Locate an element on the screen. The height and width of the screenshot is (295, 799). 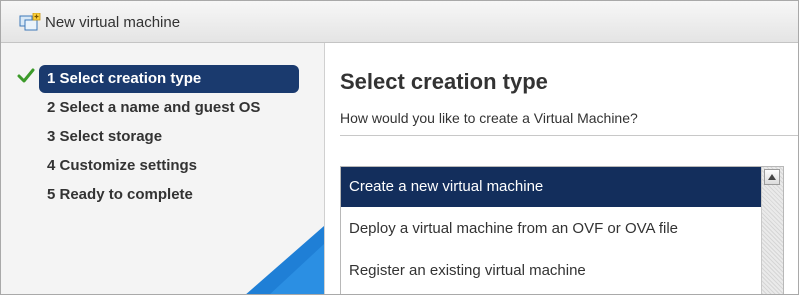
check-icon is located at coordinates (26, 76).